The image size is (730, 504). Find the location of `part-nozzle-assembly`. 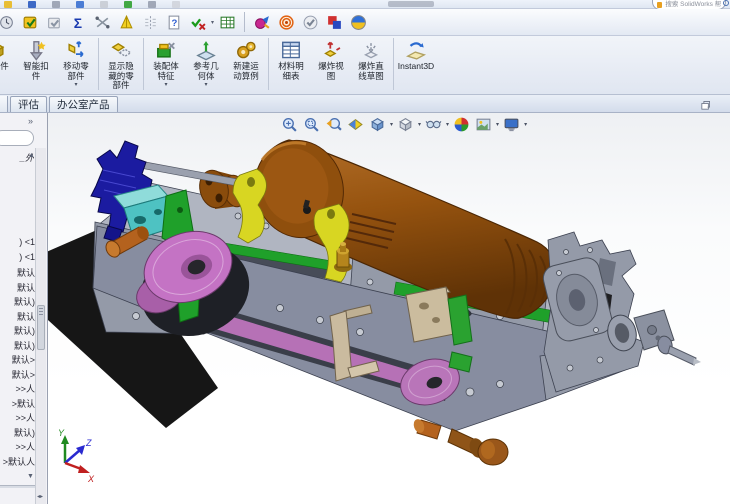

part-nozzle-assembly is located at coordinates (667, 337).